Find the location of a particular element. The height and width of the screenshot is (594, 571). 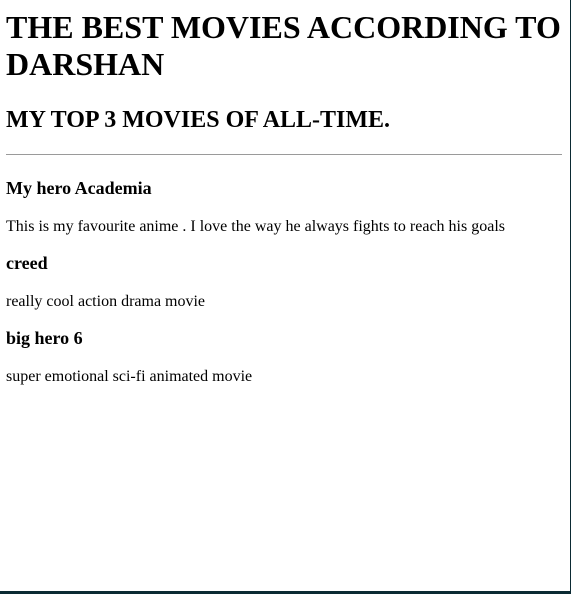

movie-title-3: big hero 6 is located at coordinates (44, 338).